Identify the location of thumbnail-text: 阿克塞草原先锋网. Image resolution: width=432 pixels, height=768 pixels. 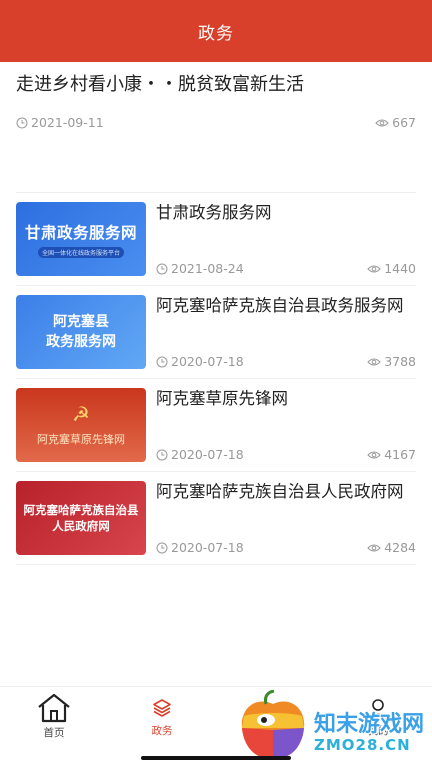
(81, 439).